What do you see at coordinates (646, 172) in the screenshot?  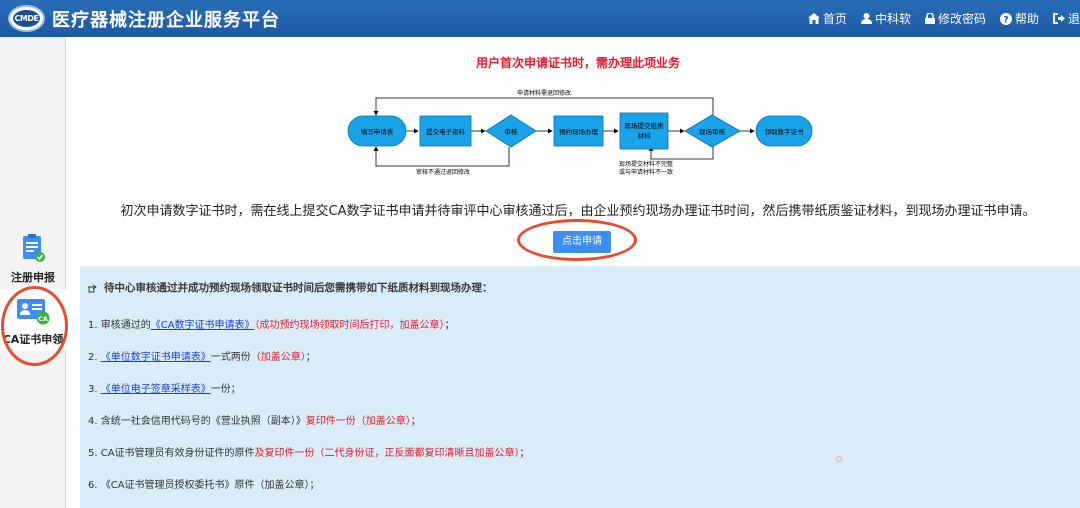 I see `flow-loop-bottom-right-label-2: 或与申请材料不一致` at bounding box center [646, 172].